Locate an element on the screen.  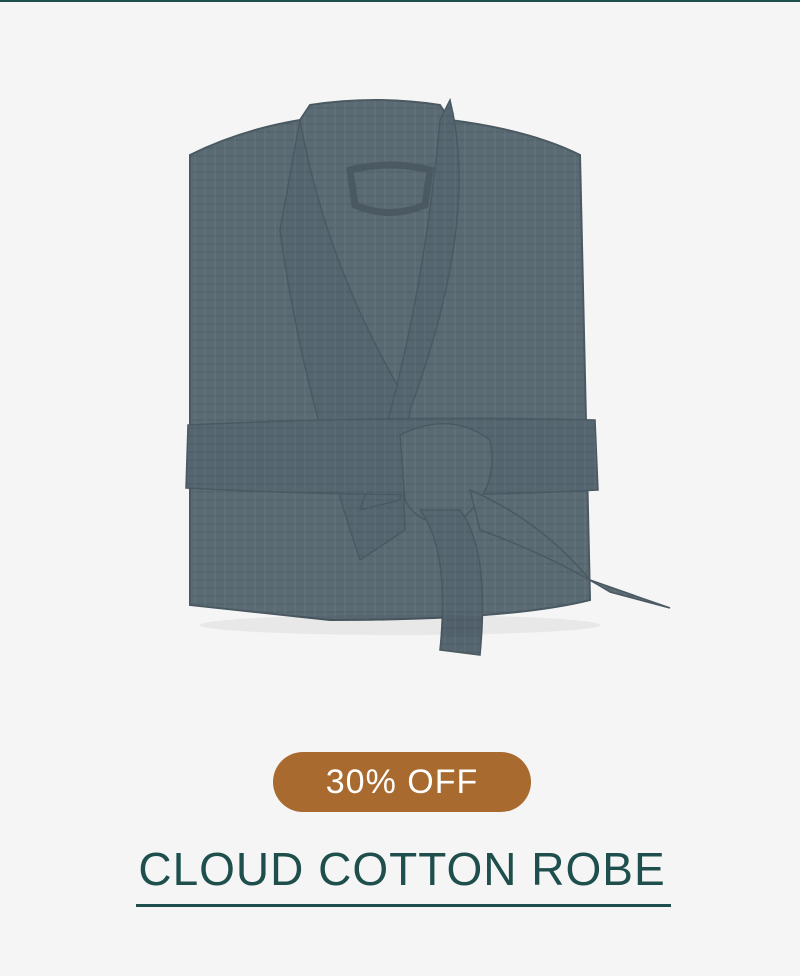
top-divider is located at coordinates (400, 1).